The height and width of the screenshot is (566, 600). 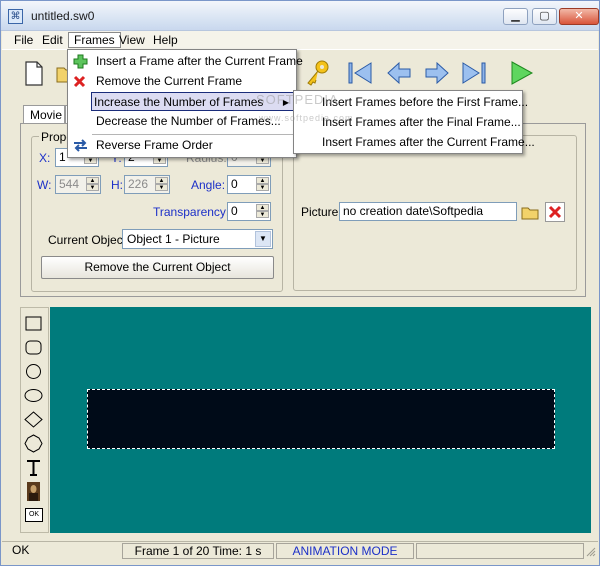 What do you see at coordinates (437, 73) in the screenshot?
I see `next-frame-icon` at bounding box center [437, 73].